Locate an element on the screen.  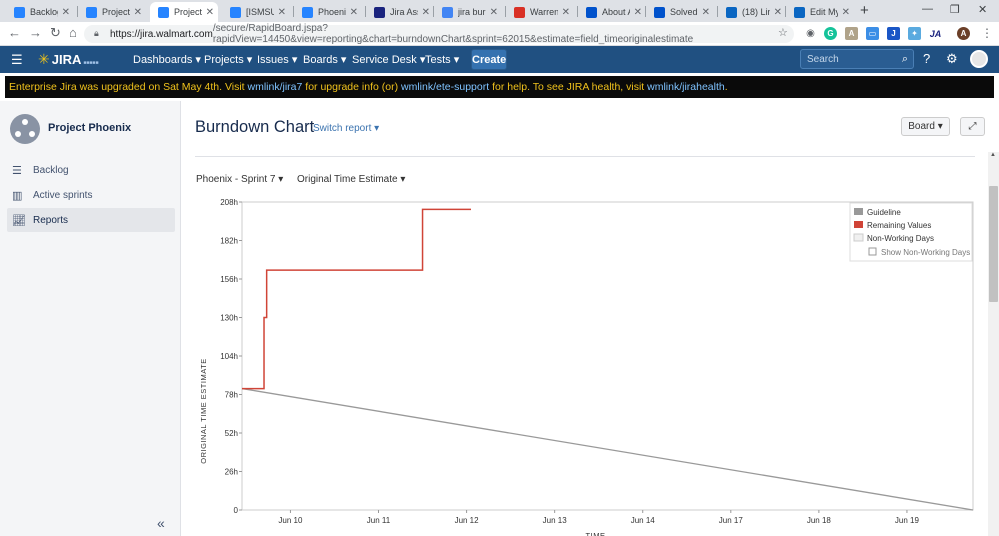
kebab-menu-icon: ⋮ is located at coordinates (987, 33).